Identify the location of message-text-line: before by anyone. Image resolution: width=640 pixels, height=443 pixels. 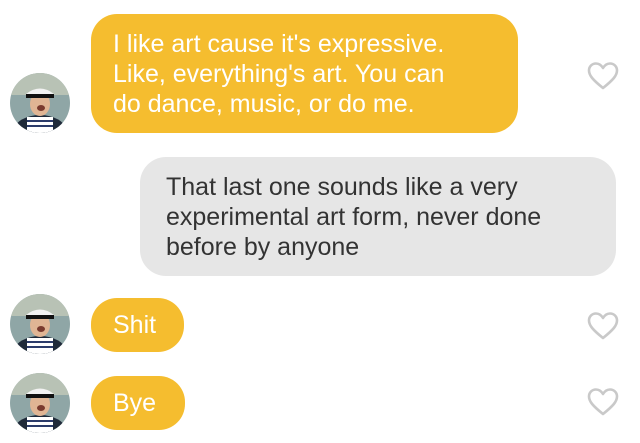
(263, 247).